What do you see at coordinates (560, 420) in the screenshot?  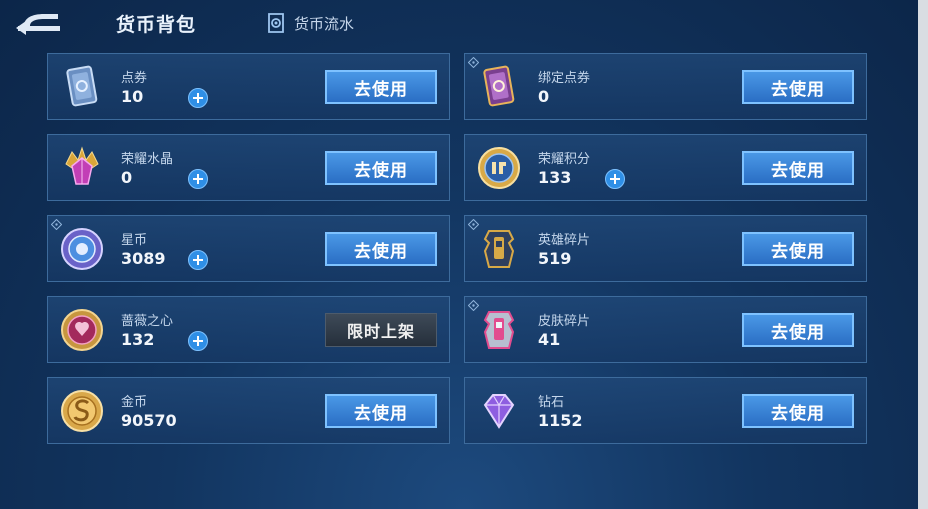 I see `currency-amount: 1152` at bounding box center [560, 420].